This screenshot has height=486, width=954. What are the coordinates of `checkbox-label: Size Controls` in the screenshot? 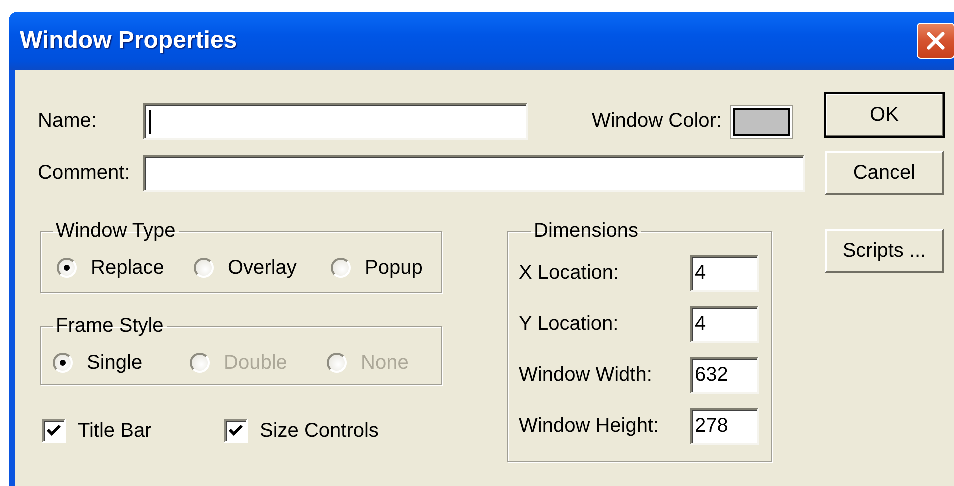 It's located at (319, 431).